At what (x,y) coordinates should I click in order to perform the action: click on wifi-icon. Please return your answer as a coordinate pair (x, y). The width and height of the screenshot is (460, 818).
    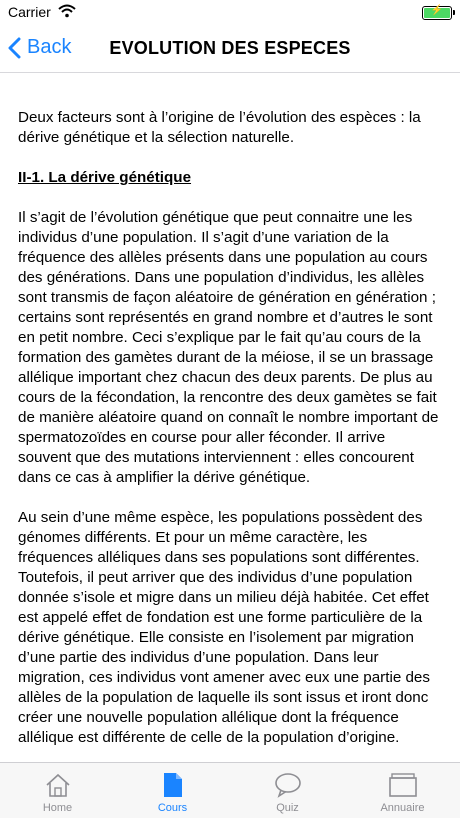
    Looking at the image, I should click on (67, 13).